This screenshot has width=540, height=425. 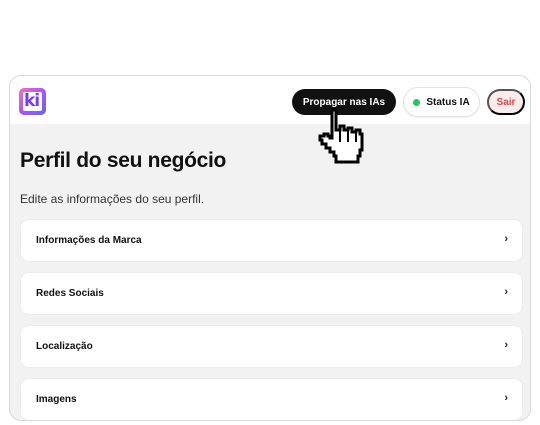 I want to click on logo: ki, so click(x=32, y=101).